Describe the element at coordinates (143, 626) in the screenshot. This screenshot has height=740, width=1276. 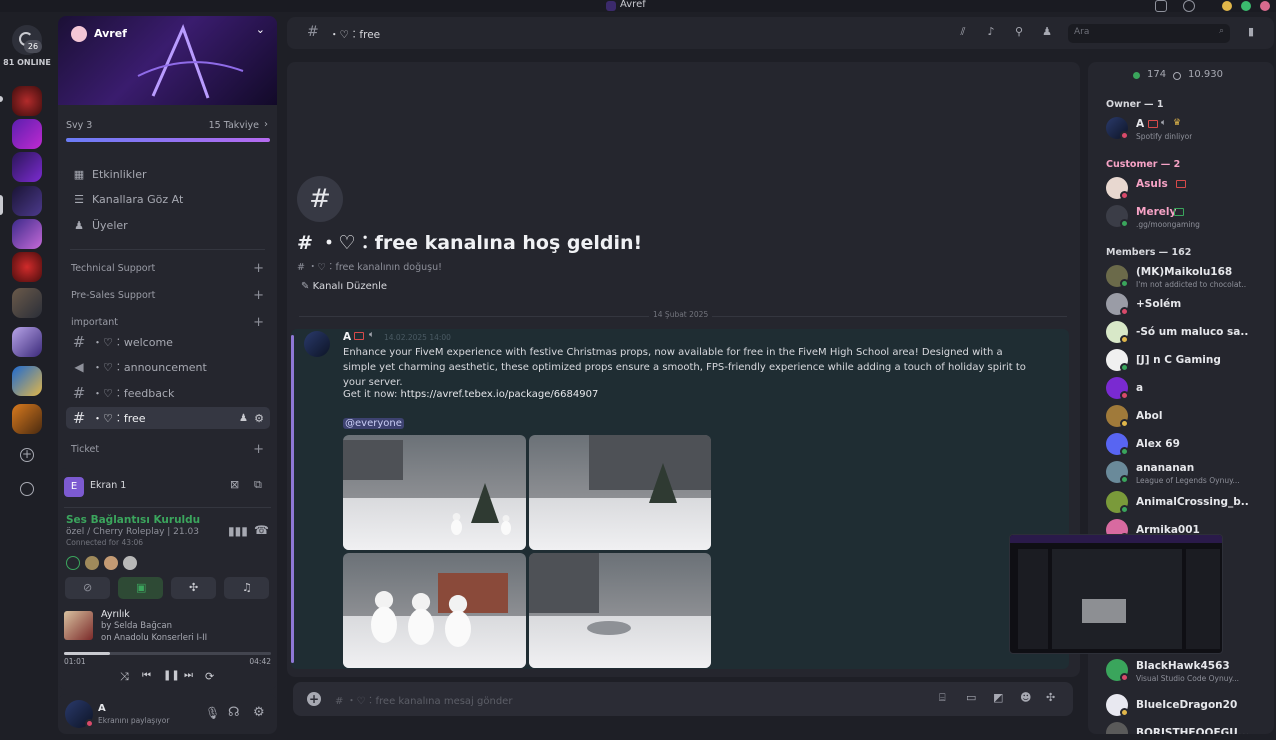
I see `song-artist: Selda Bağcan` at that location.